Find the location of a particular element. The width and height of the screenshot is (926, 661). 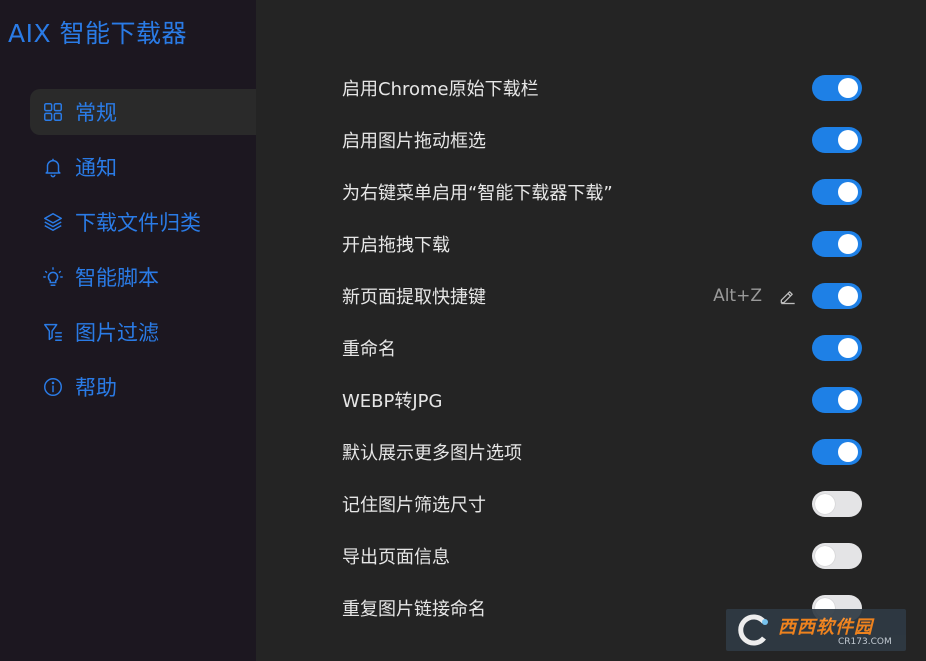

sidebar-item-label: 通知 is located at coordinates (96, 168).